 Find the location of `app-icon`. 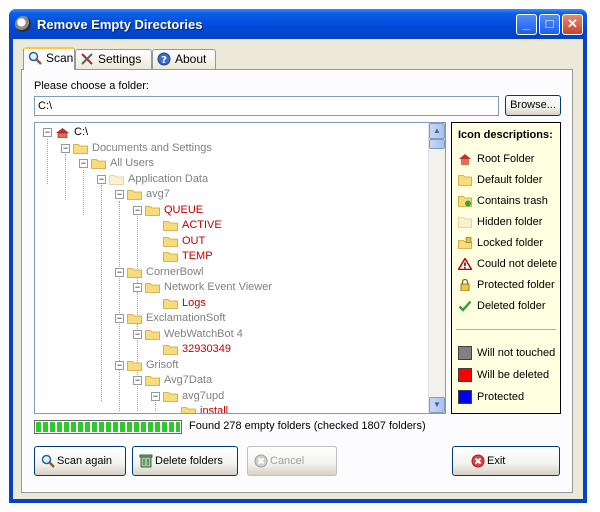

app-icon is located at coordinates (23, 24).